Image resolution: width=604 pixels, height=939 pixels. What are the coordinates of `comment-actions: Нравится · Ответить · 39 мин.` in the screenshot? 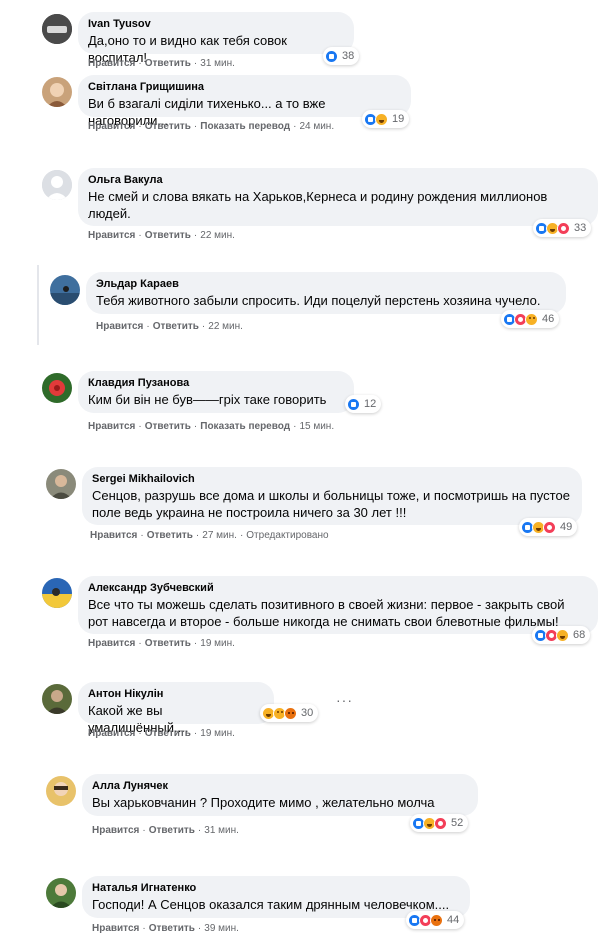 It's located at (165, 929).